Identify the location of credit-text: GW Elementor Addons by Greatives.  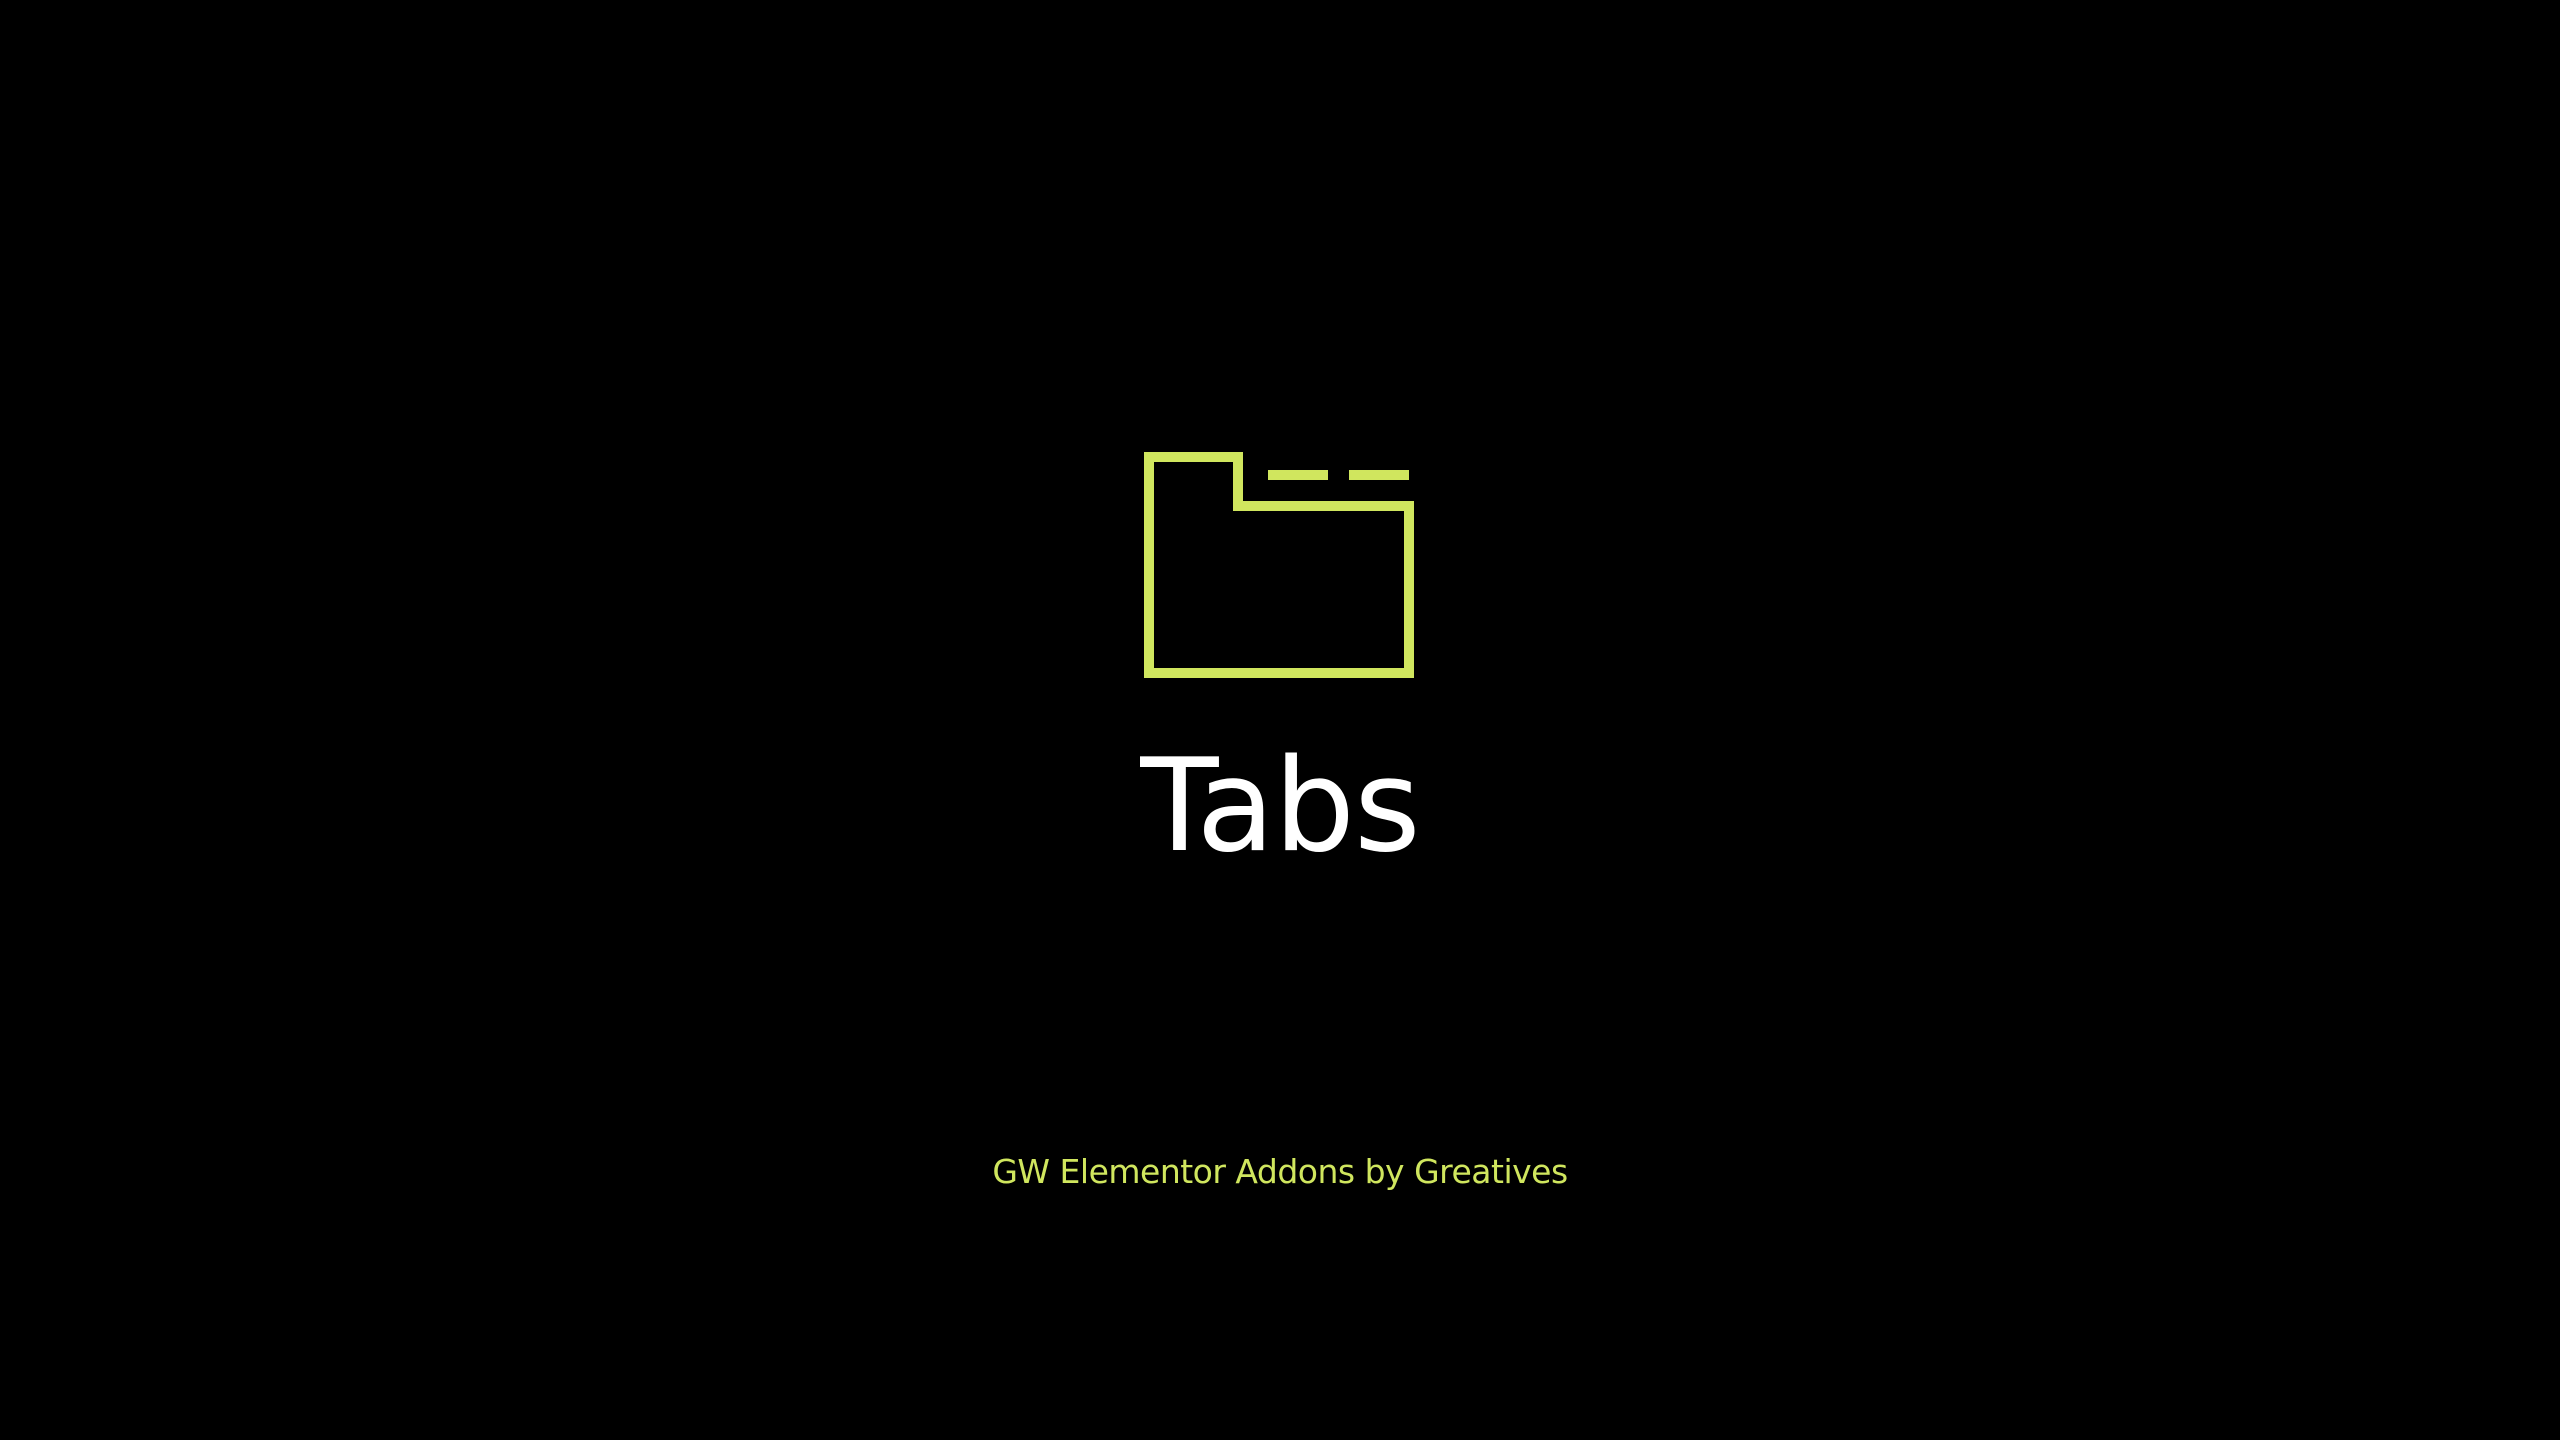
(1280, 1171).